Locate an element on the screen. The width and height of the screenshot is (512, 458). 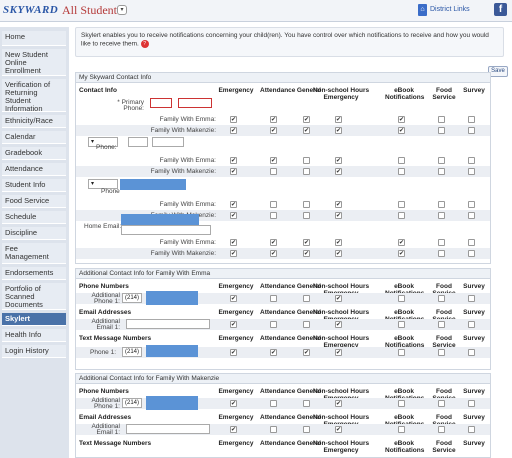
sidebar-item-login-history: Login History is located at coordinates (34, 351).